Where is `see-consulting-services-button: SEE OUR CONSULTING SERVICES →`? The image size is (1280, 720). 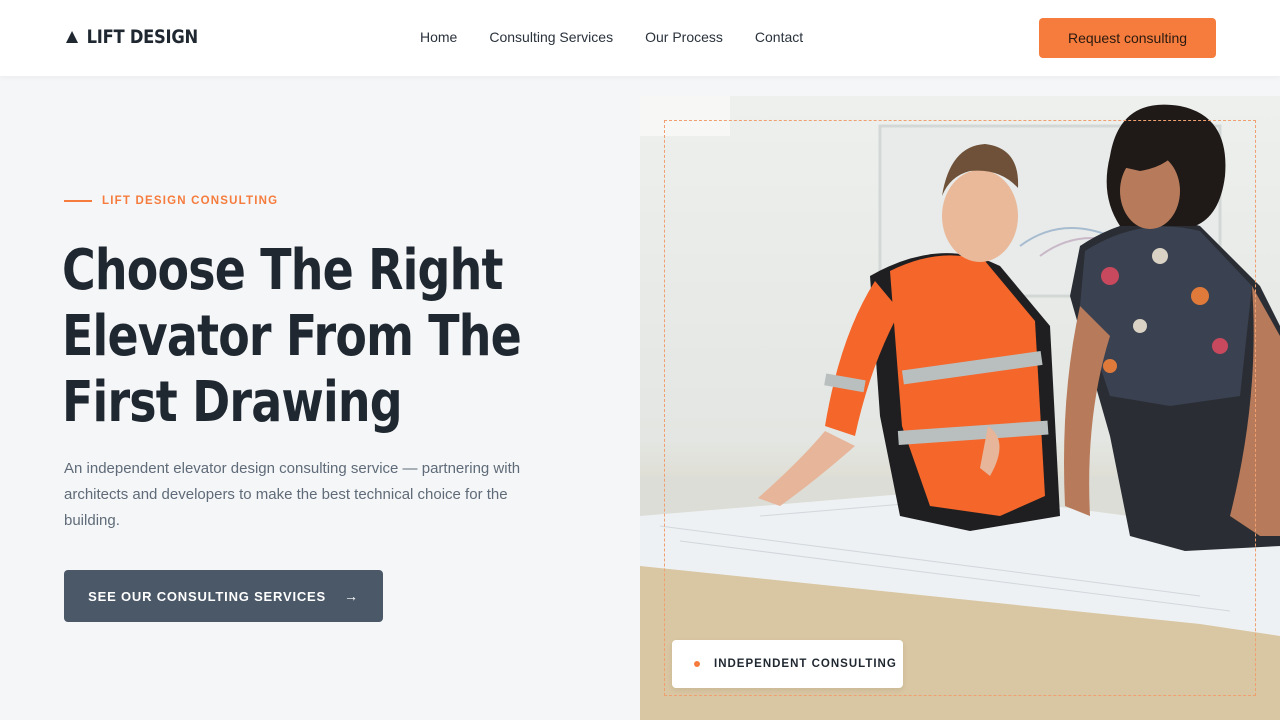
see-consulting-services-button: SEE OUR CONSULTING SERVICES → is located at coordinates (223, 596).